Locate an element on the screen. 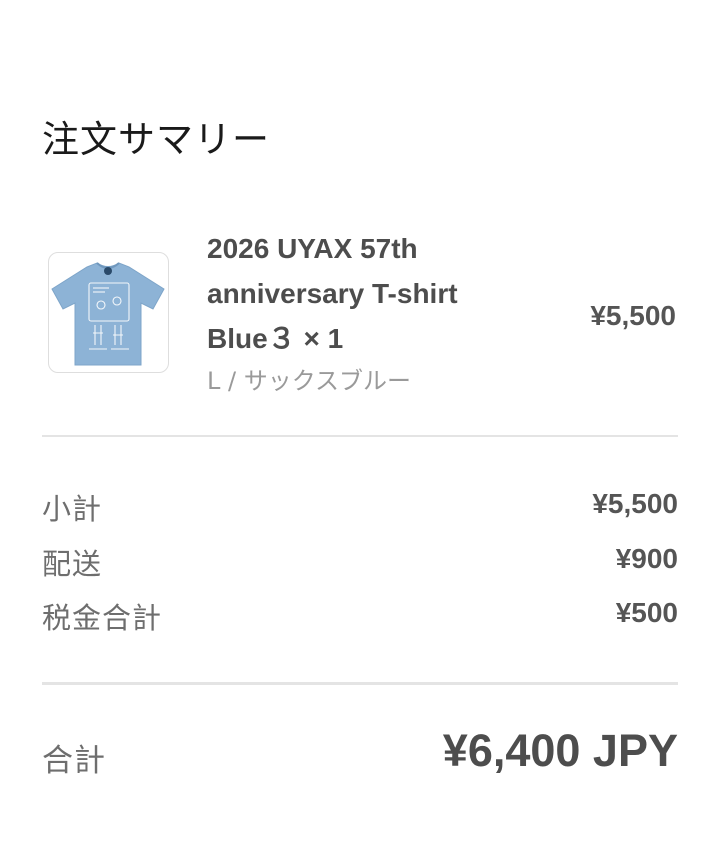 The height and width of the screenshot is (841, 720). subtotal-value: ¥5,500 is located at coordinates (635, 503).